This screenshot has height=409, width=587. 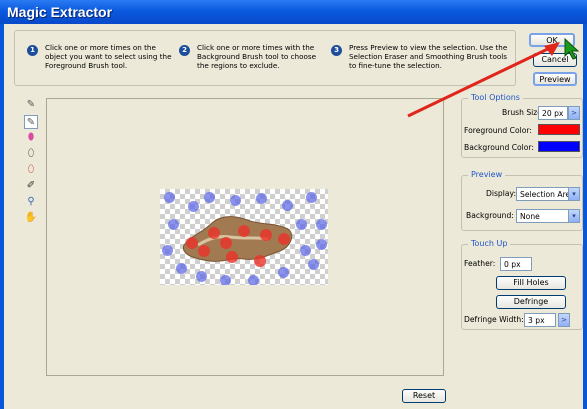 What do you see at coordinates (499, 147) in the screenshot?
I see `background-color-label: Background Color:` at bounding box center [499, 147].